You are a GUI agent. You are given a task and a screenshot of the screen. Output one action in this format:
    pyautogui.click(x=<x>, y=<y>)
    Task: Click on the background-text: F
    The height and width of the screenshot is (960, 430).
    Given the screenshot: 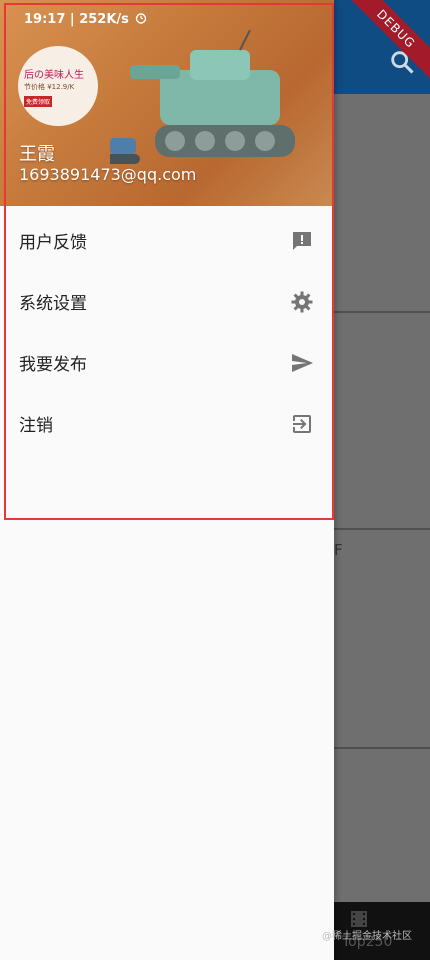 What is the action you would take?
    pyautogui.click(x=338, y=550)
    